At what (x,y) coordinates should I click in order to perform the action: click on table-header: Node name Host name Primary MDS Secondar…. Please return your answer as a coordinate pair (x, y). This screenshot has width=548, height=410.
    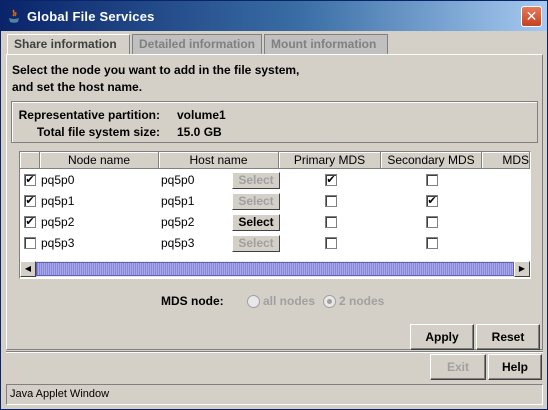
    Looking at the image, I should click on (275, 160).